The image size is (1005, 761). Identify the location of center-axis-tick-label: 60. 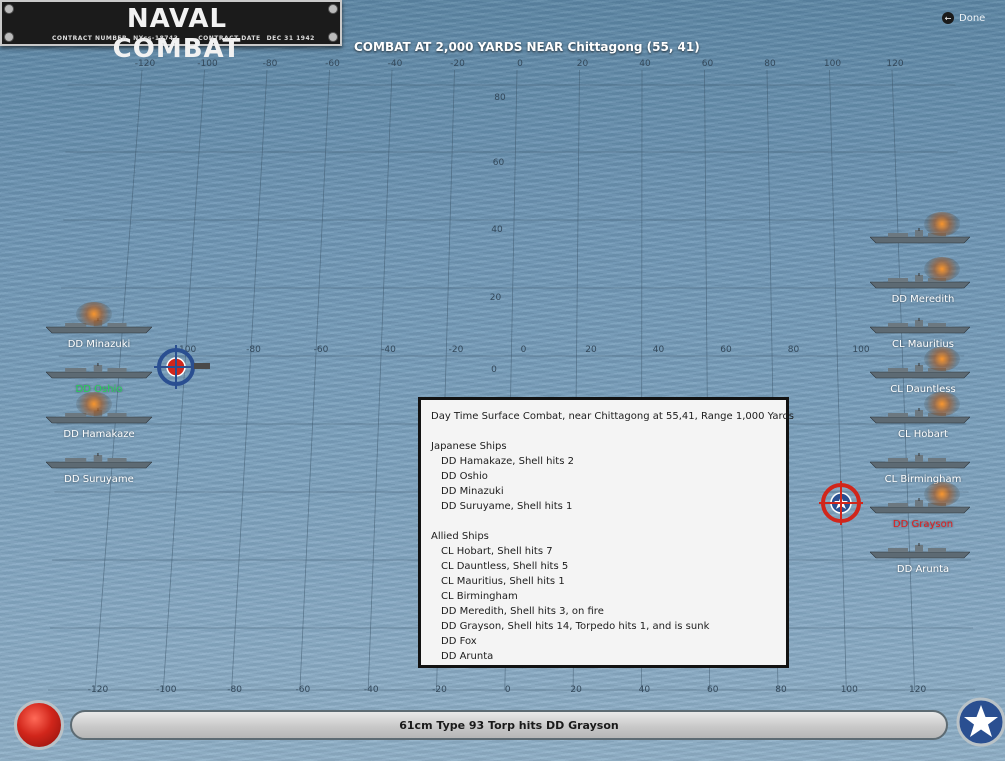
(499, 163).